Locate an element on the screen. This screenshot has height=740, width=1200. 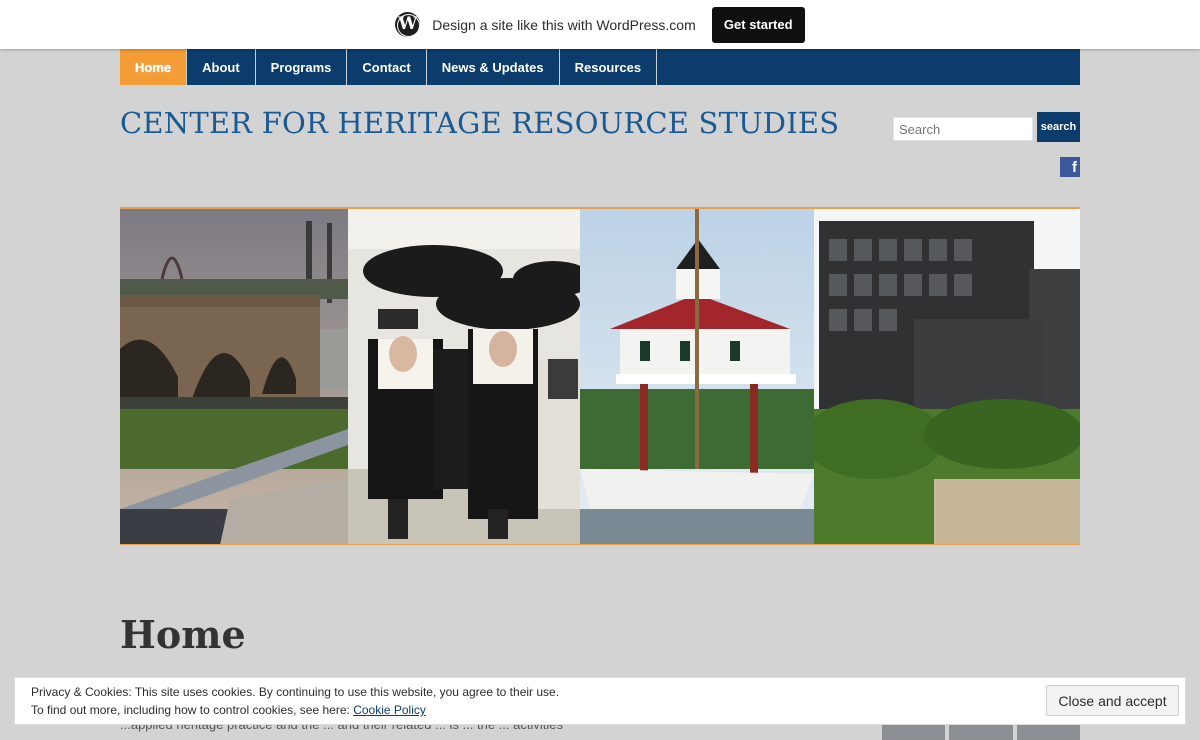
search-button: search is located at coordinates (1058, 127).